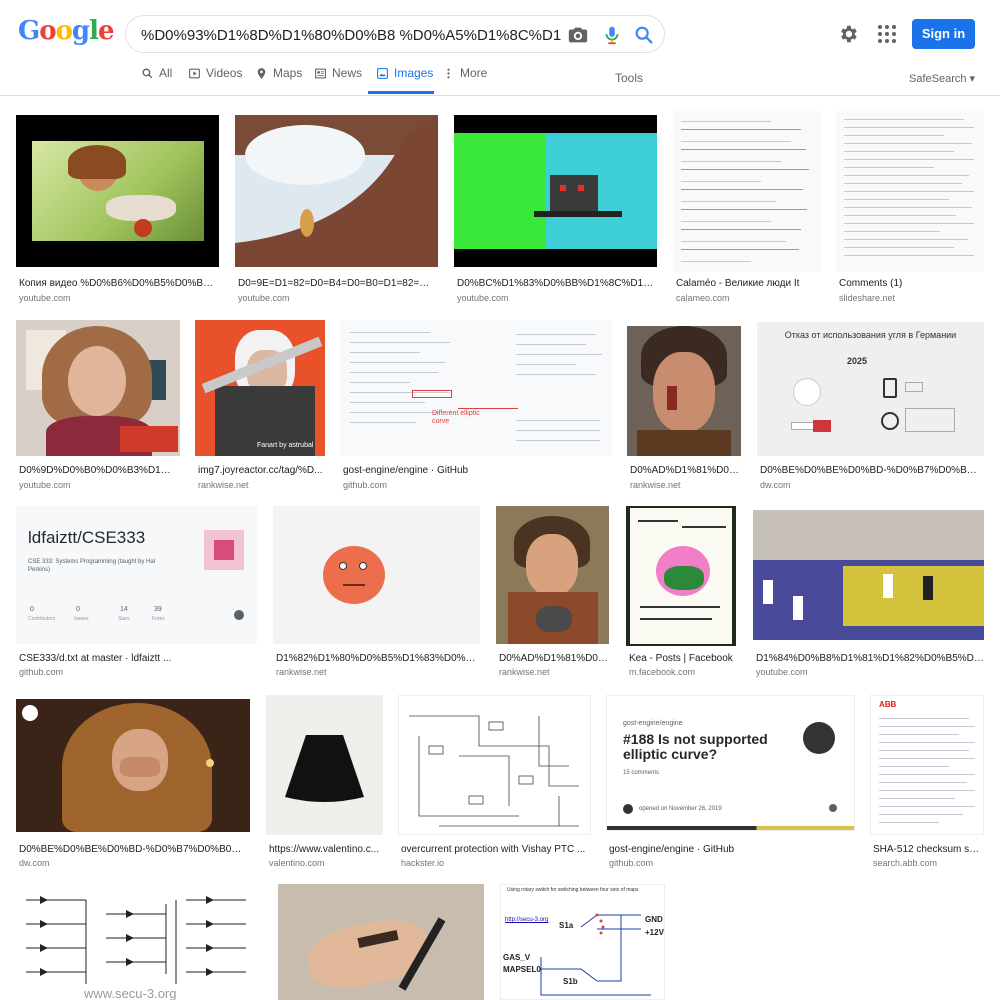 The width and height of the screenshot is (1000, 1000). Describe the element at coordinates (223, 485) in the screenshot. I see `result-source: rankwise.net` at that location.